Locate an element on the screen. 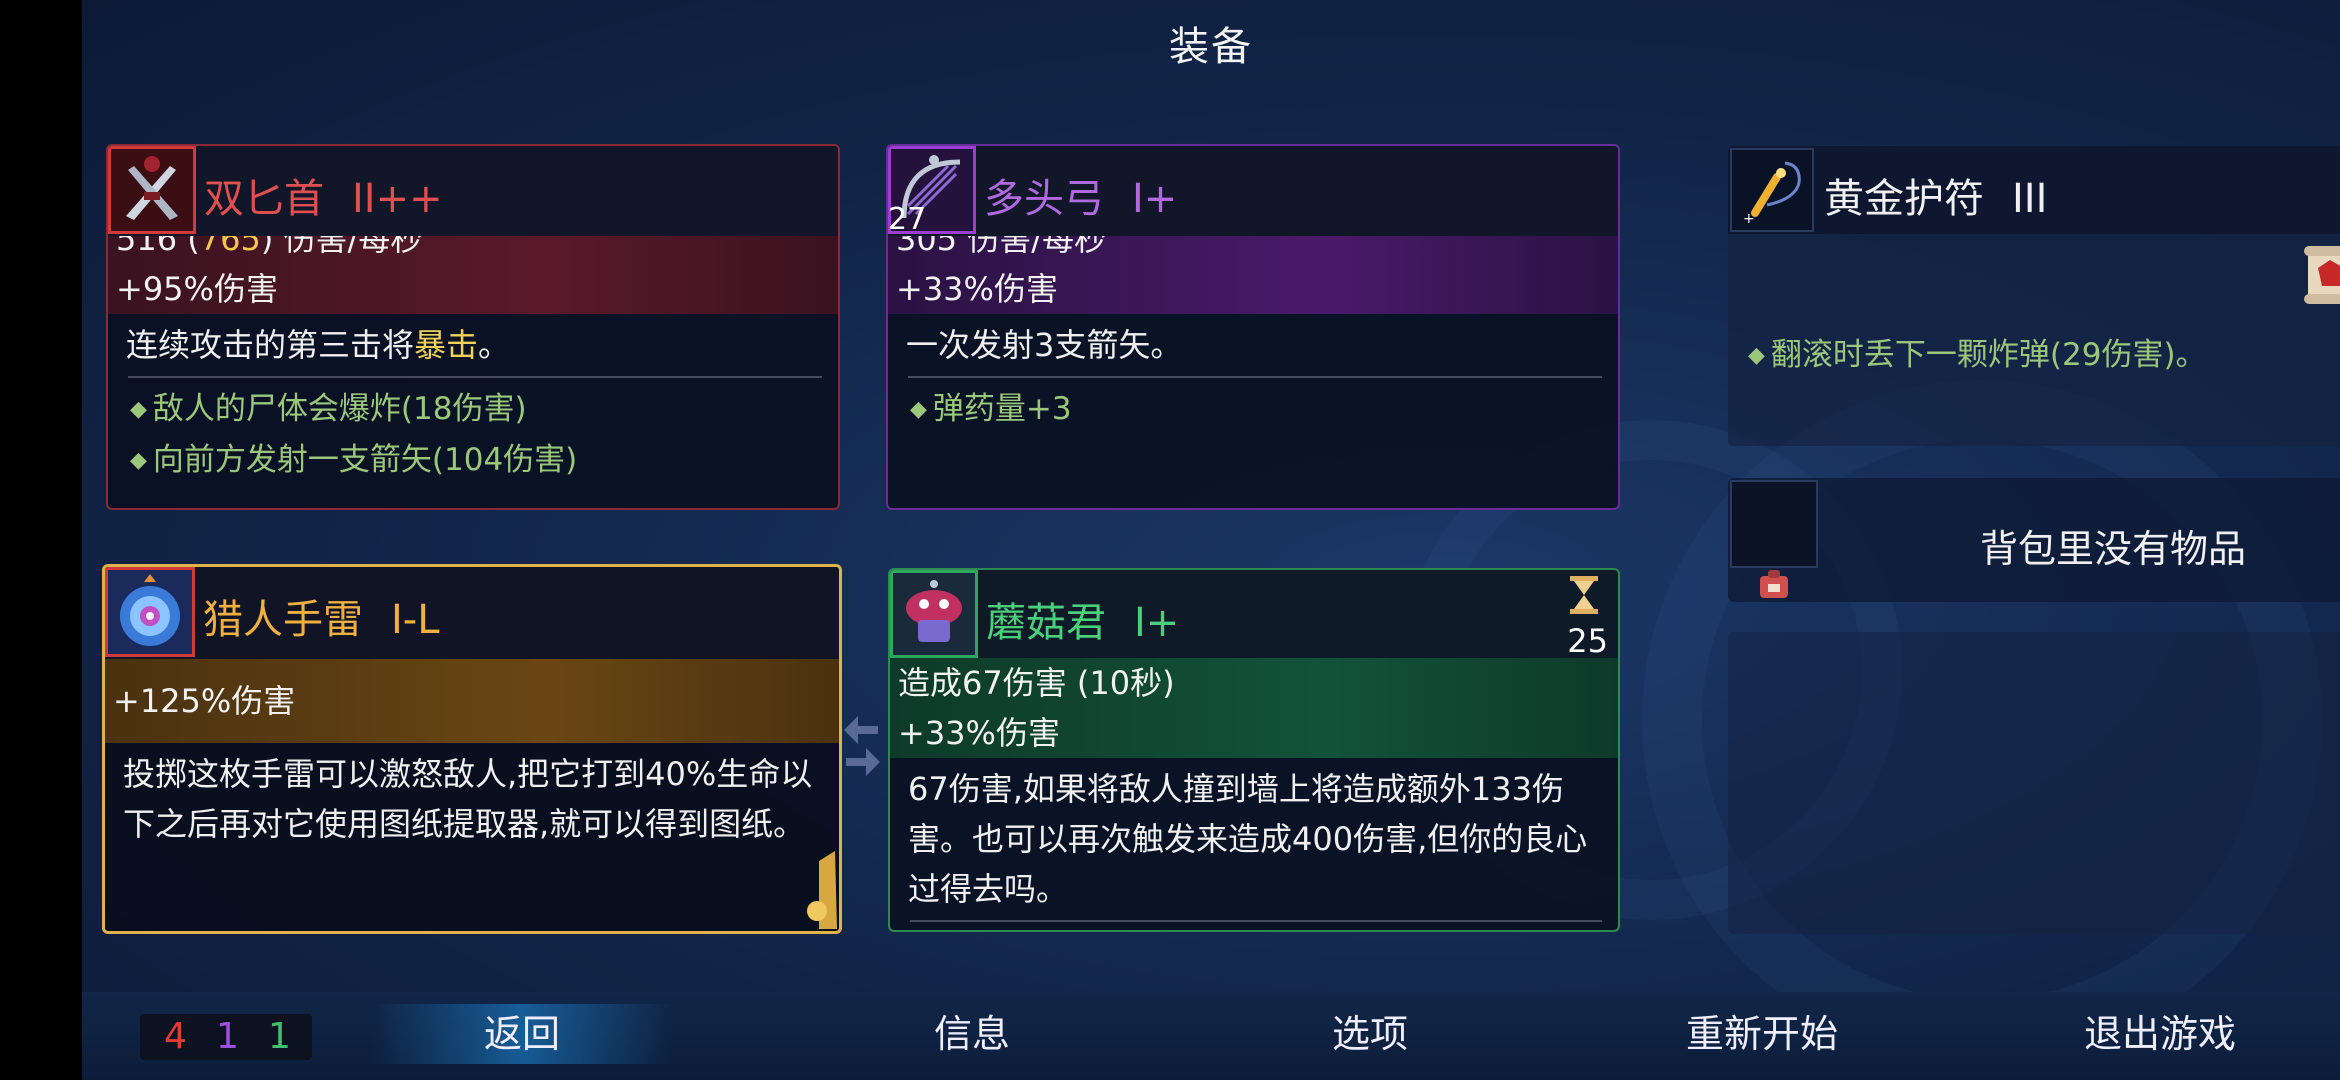 The width and height of the screenshot is (2340, 1080). info-button: 信息 is located at coordinates (972, 1034).